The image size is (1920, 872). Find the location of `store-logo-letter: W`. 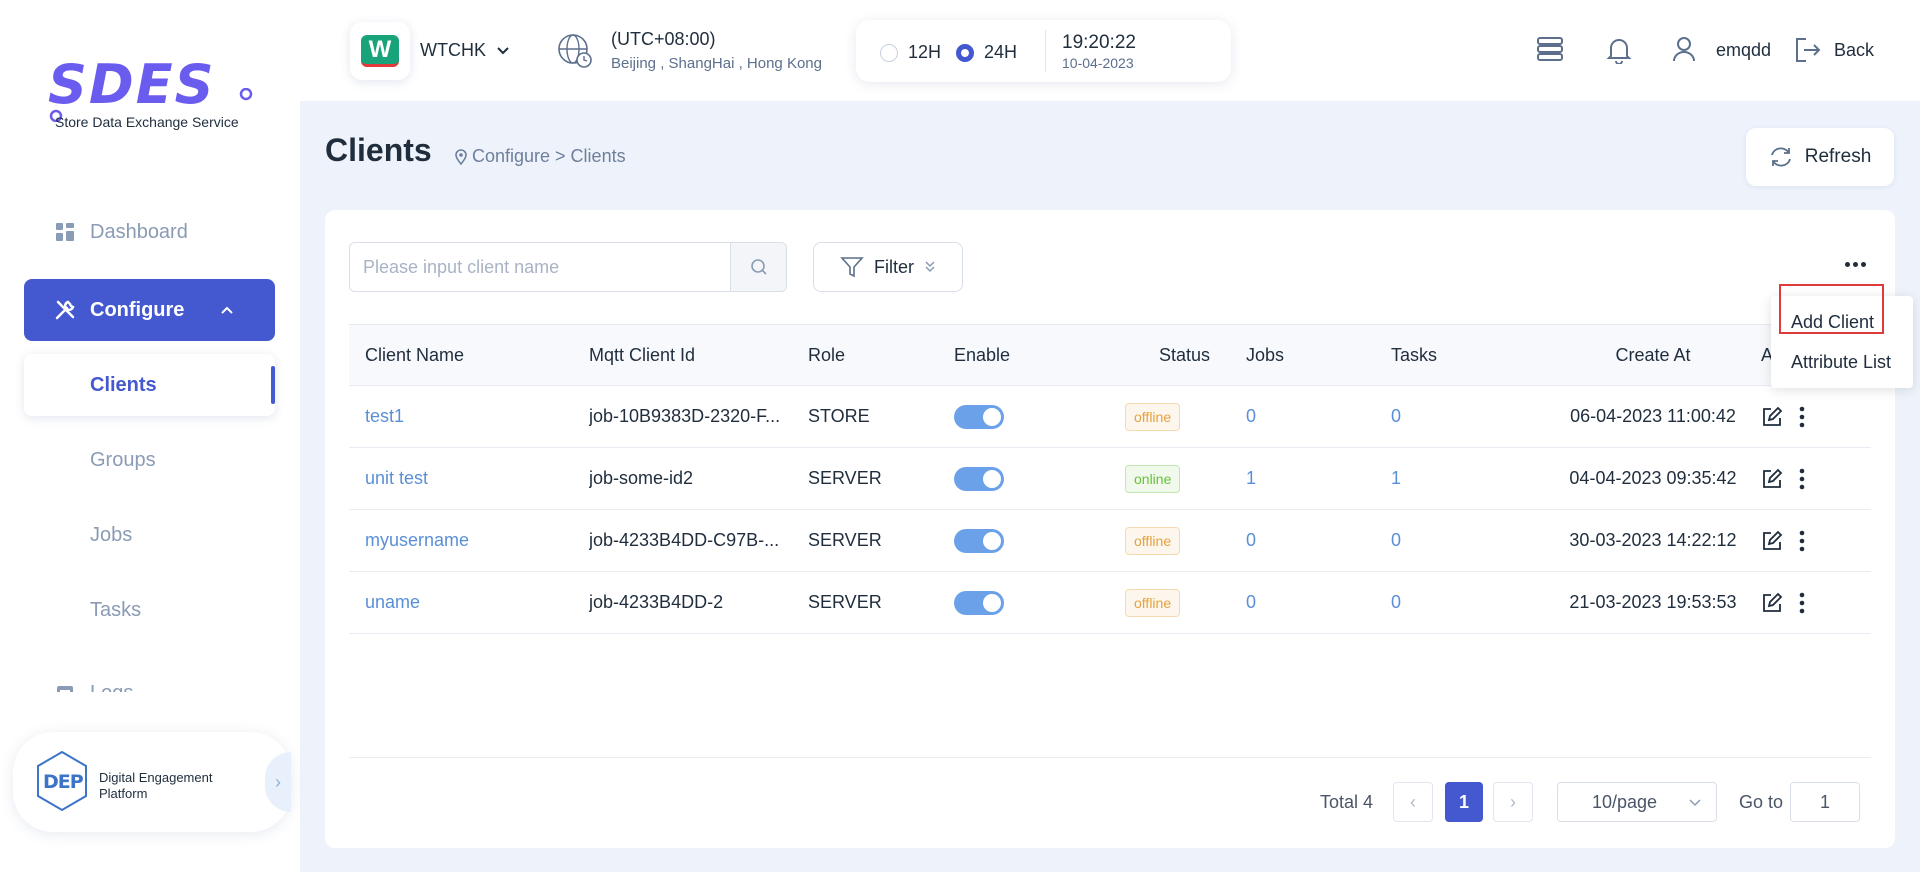

store-logo-letter: W is located at coordinates (380, 51).